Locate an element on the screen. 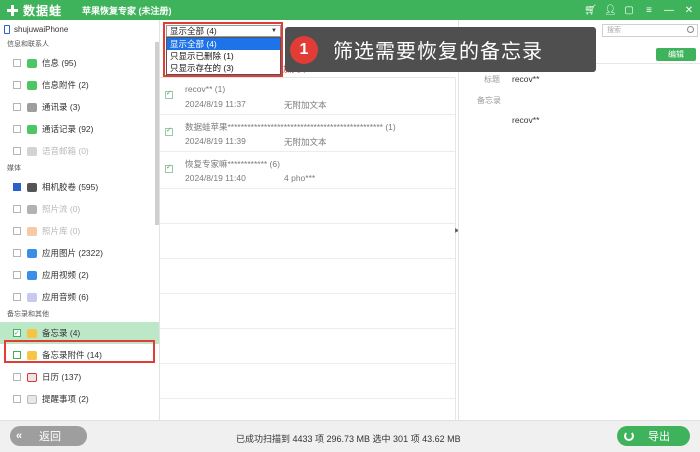  export-label: 导出 is located at coordinates (659, 437).